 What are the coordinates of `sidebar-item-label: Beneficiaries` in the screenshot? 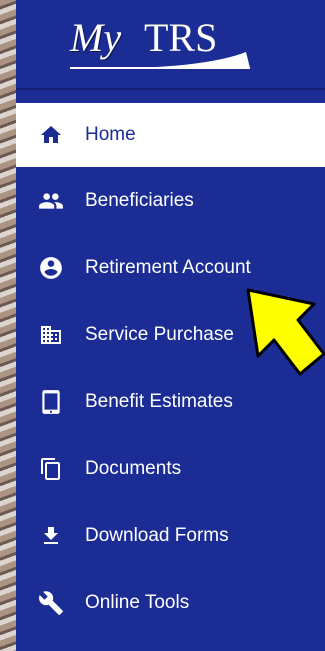 It's located at (139, 200).